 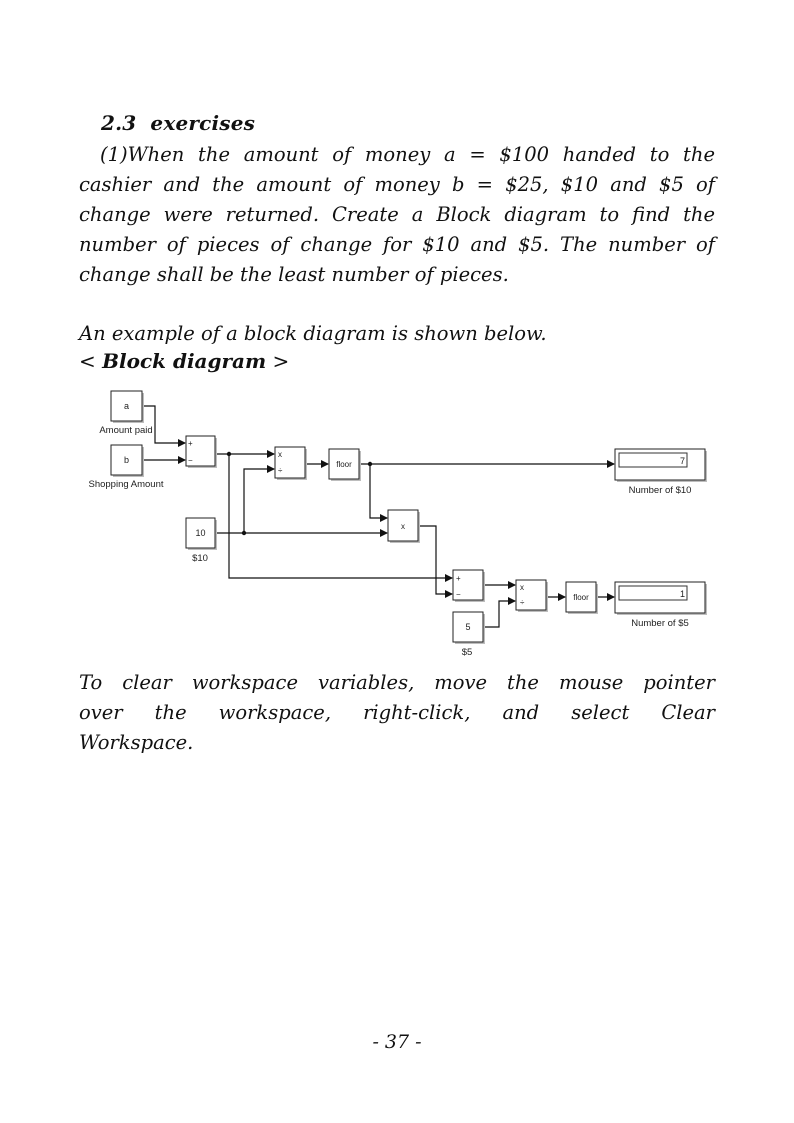 What do you see at coordinates (467, 627) in the screenshot?
I see `block-text: 5` at bounding box center [467, 627].